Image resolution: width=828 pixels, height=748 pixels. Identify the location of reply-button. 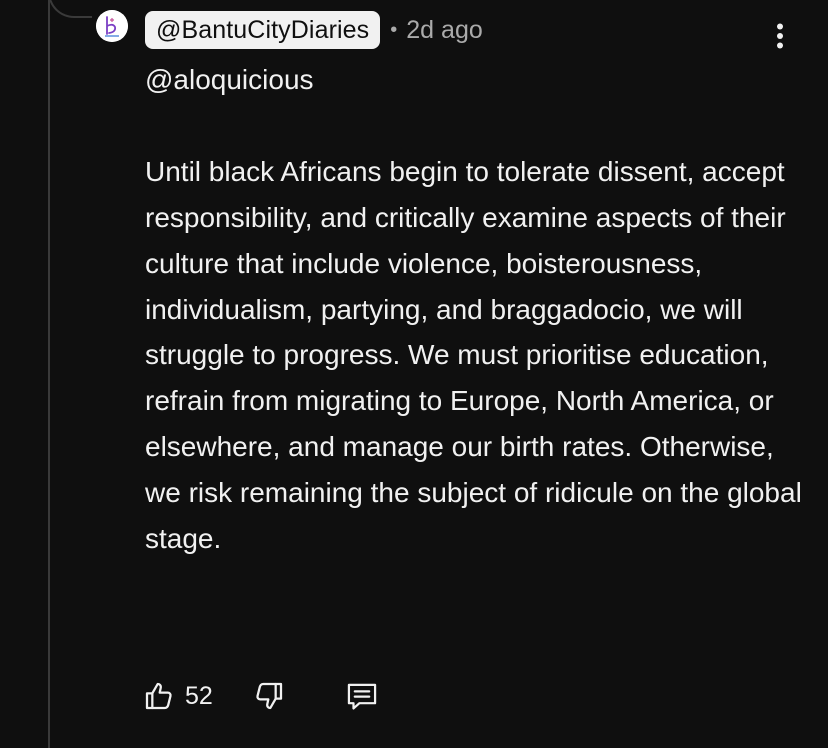
(362, 696).